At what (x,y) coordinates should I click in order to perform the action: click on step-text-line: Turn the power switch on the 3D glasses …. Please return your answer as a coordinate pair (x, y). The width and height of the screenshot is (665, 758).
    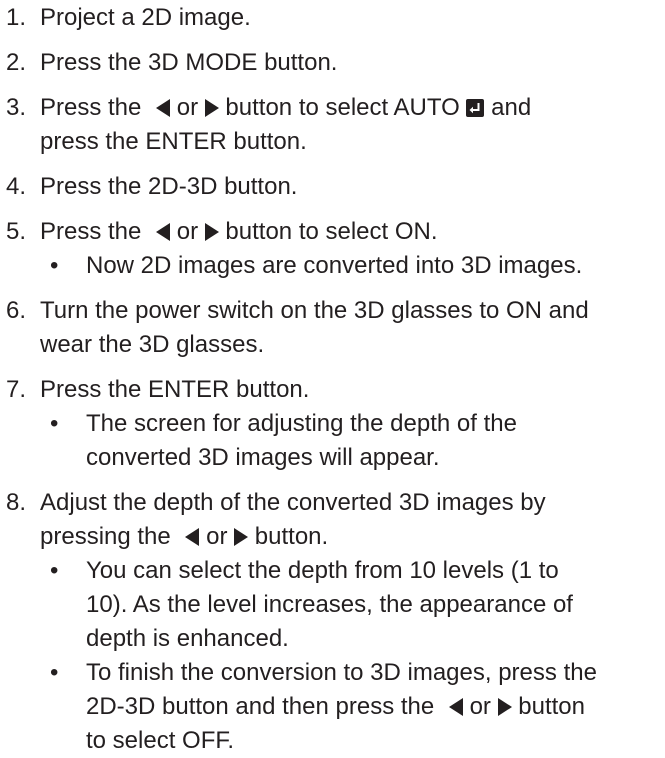
    Looking at the image, I should click on (314, 310).